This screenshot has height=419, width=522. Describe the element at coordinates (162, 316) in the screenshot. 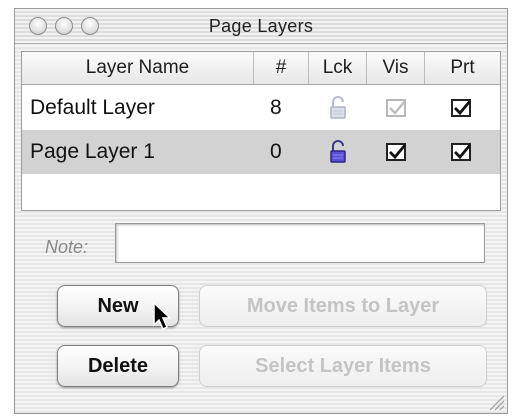

I see `arrow-cursor-icon` at that location.